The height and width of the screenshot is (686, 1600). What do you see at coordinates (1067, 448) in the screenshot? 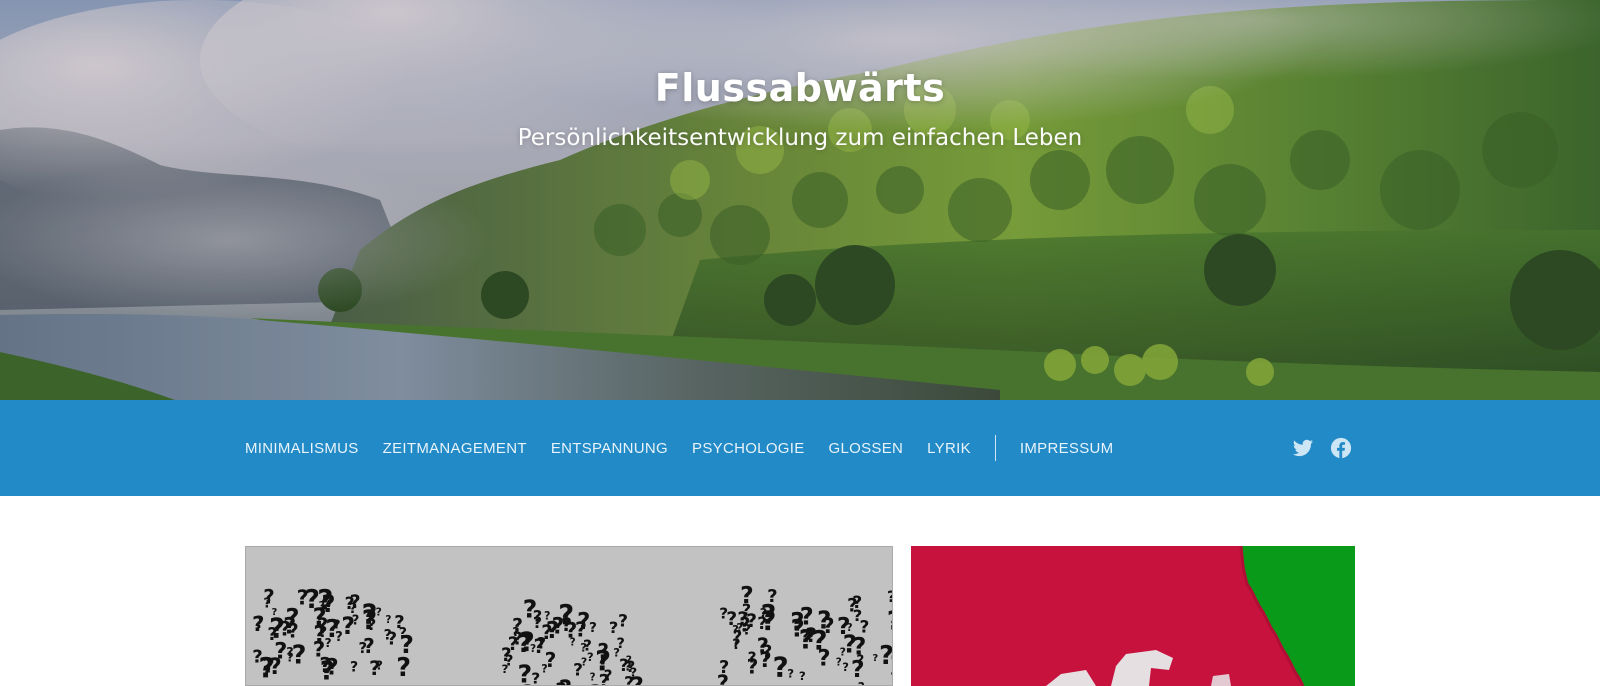
I see `nav-item-impressum: IMPRESSUM` at bounding box center [1067, 448].